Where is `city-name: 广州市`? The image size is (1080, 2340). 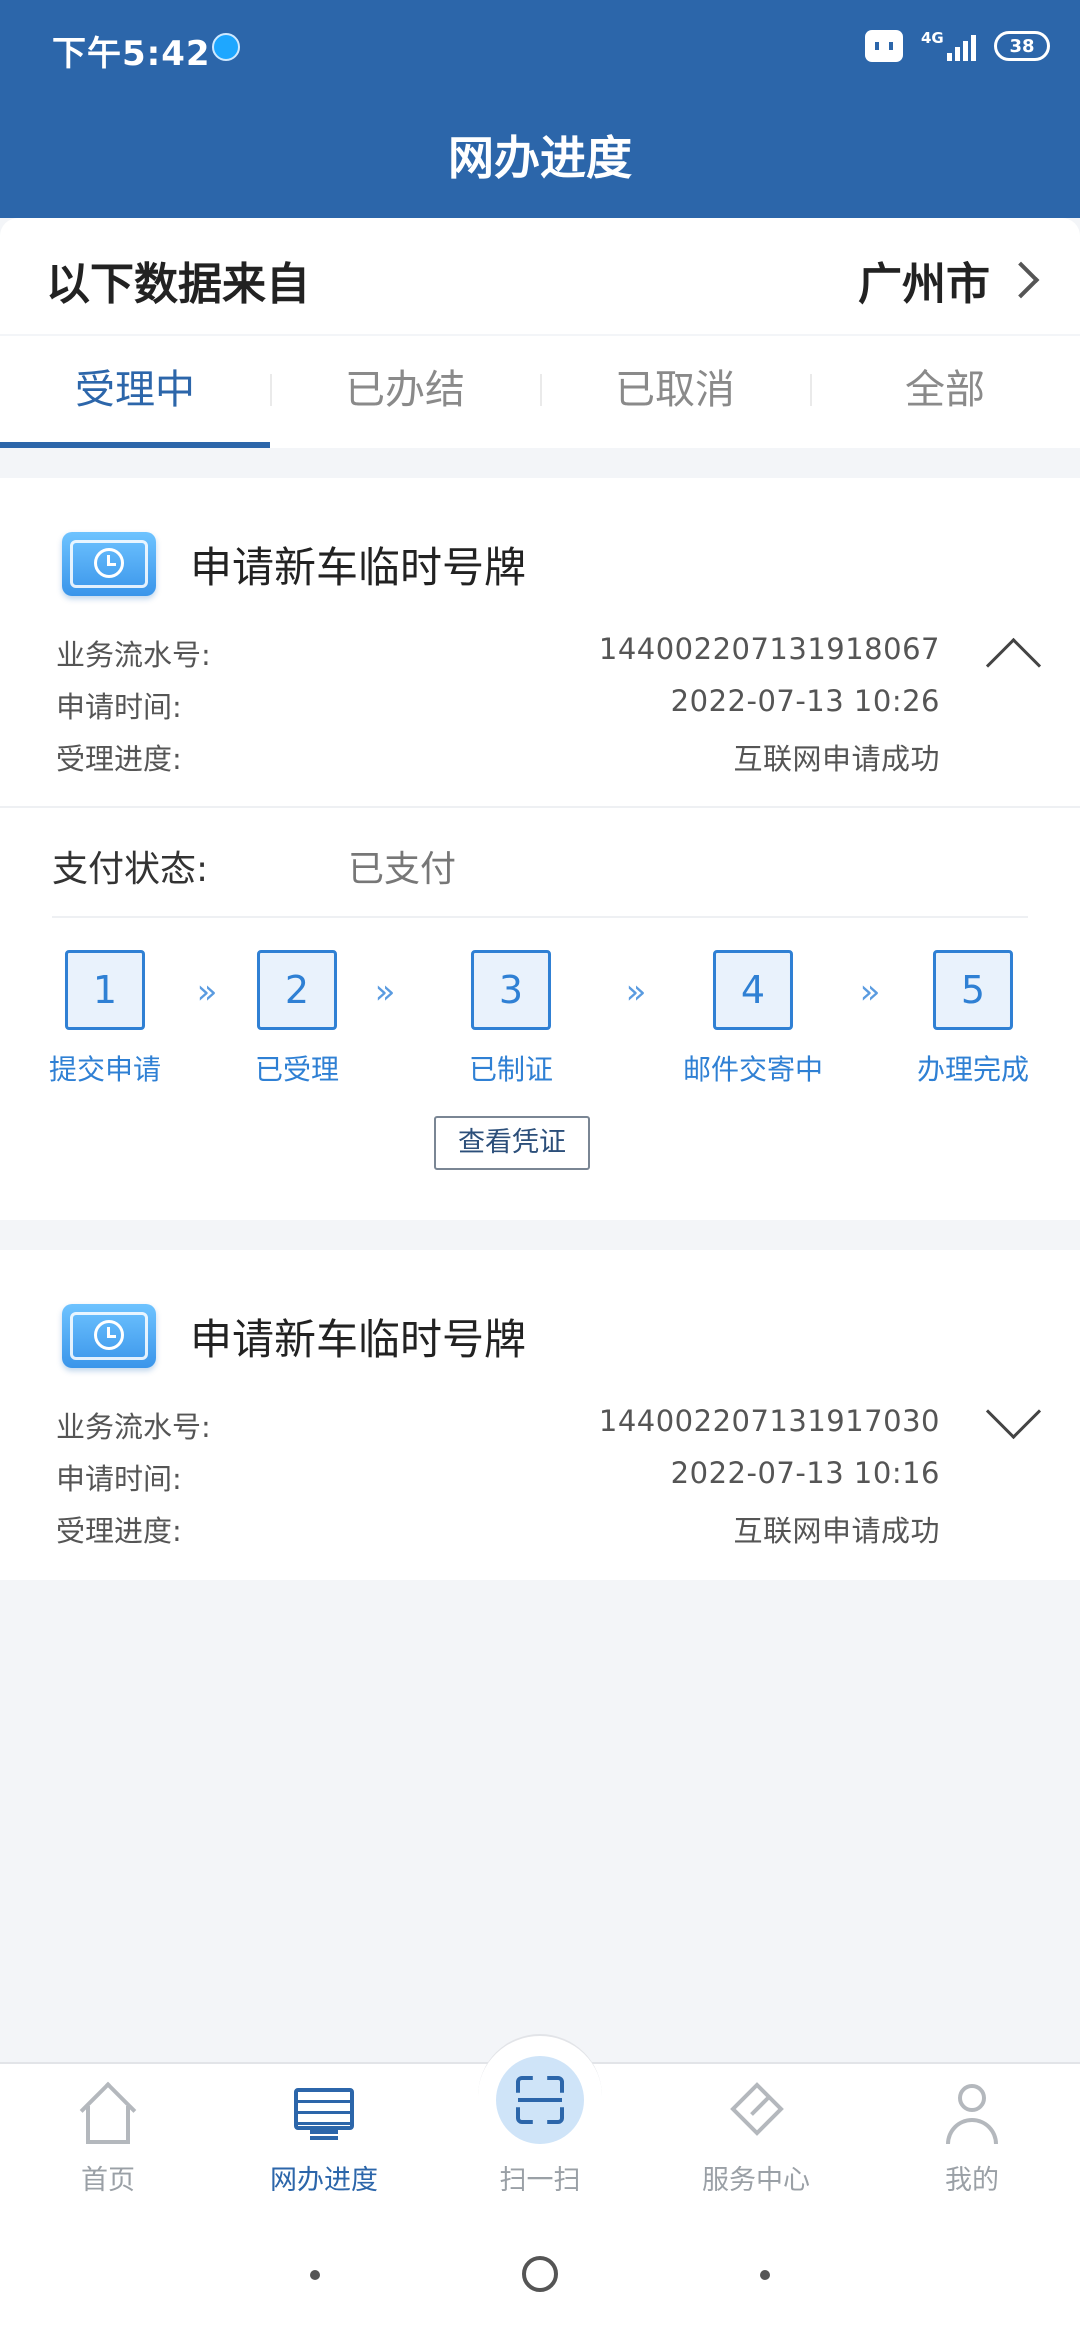 city-name: 广州市 is located at coordinates (924, 284).